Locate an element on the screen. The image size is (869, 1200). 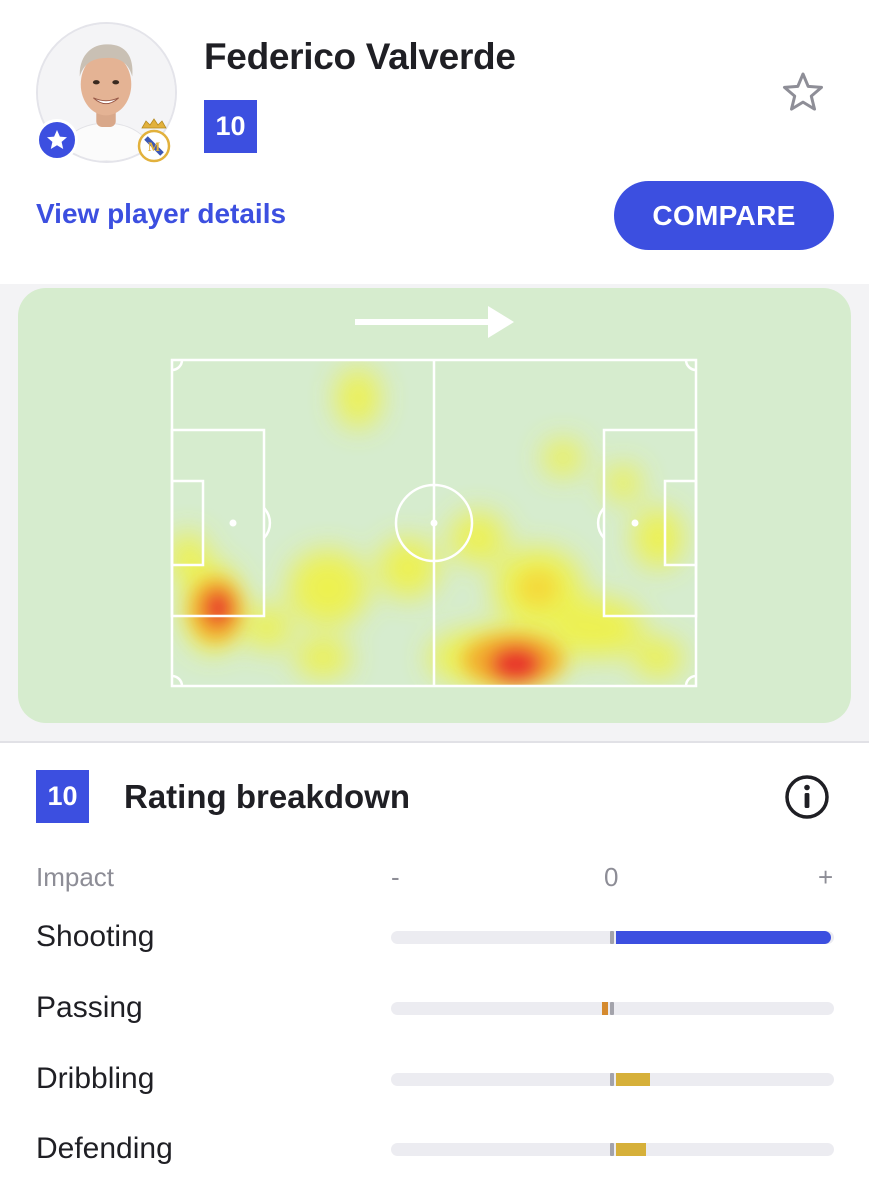
impact-bar-shooting is located at coordinates (612, 937).